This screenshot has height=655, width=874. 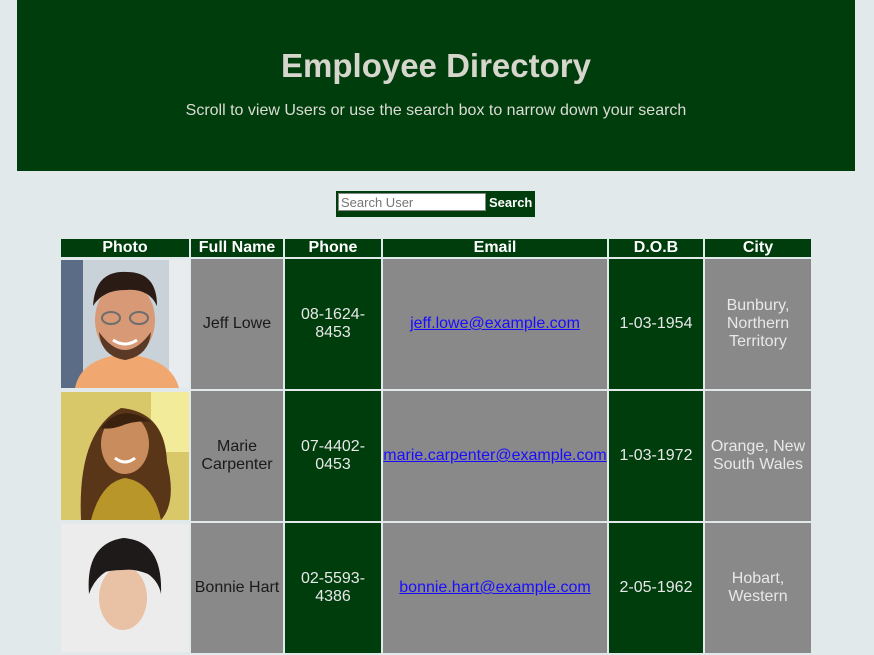 What do you see at coordinates (333, 248) in the screenshot?
I see `column-header-phone: Phone` at bounding box center [333, 248].